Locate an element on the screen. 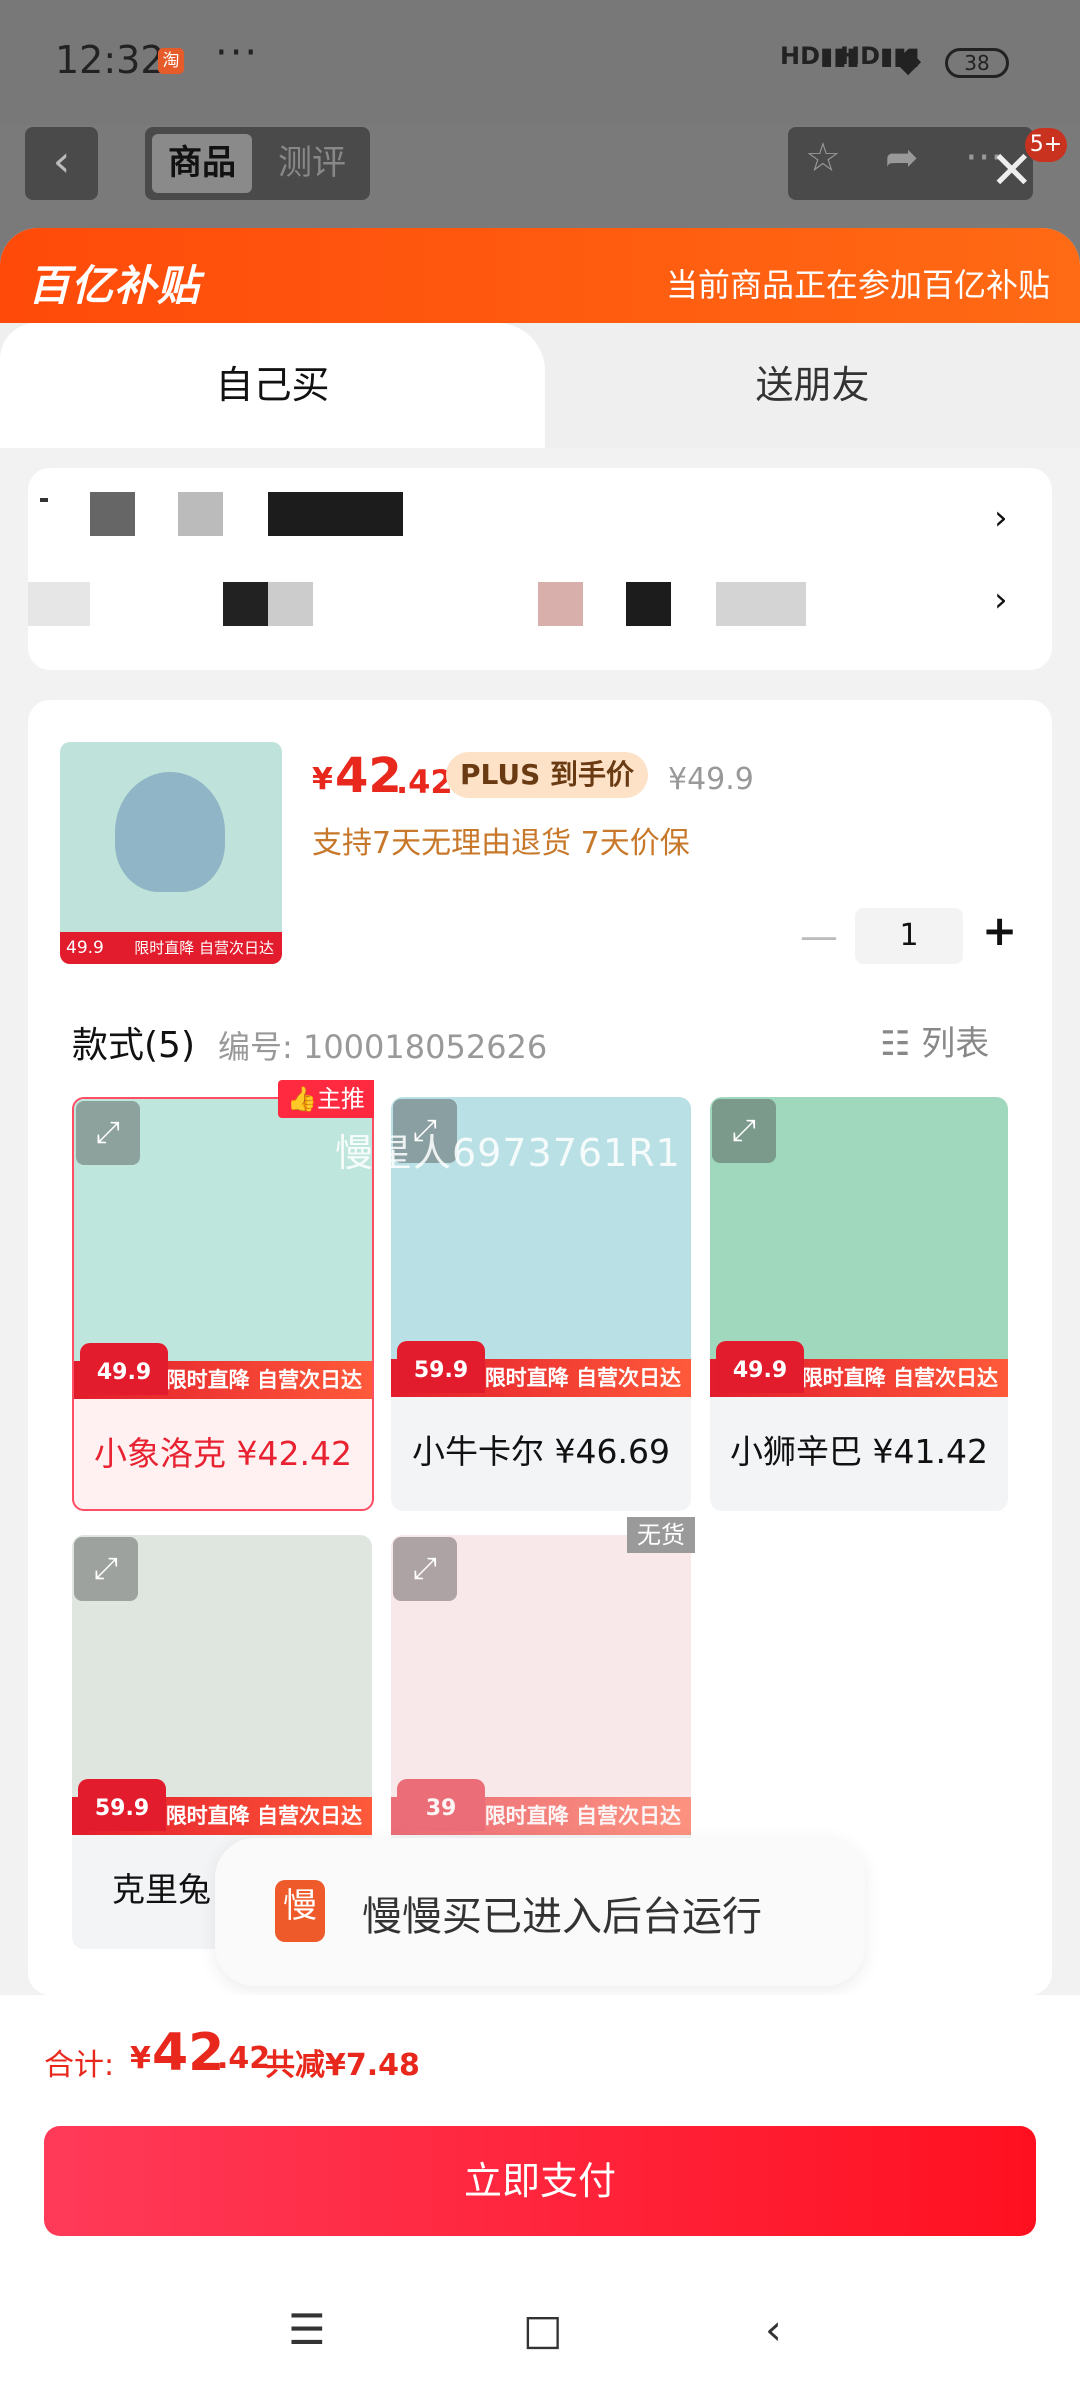  watermark-text: 慢星人6973761R1 is located at coordinates (508, 1153).